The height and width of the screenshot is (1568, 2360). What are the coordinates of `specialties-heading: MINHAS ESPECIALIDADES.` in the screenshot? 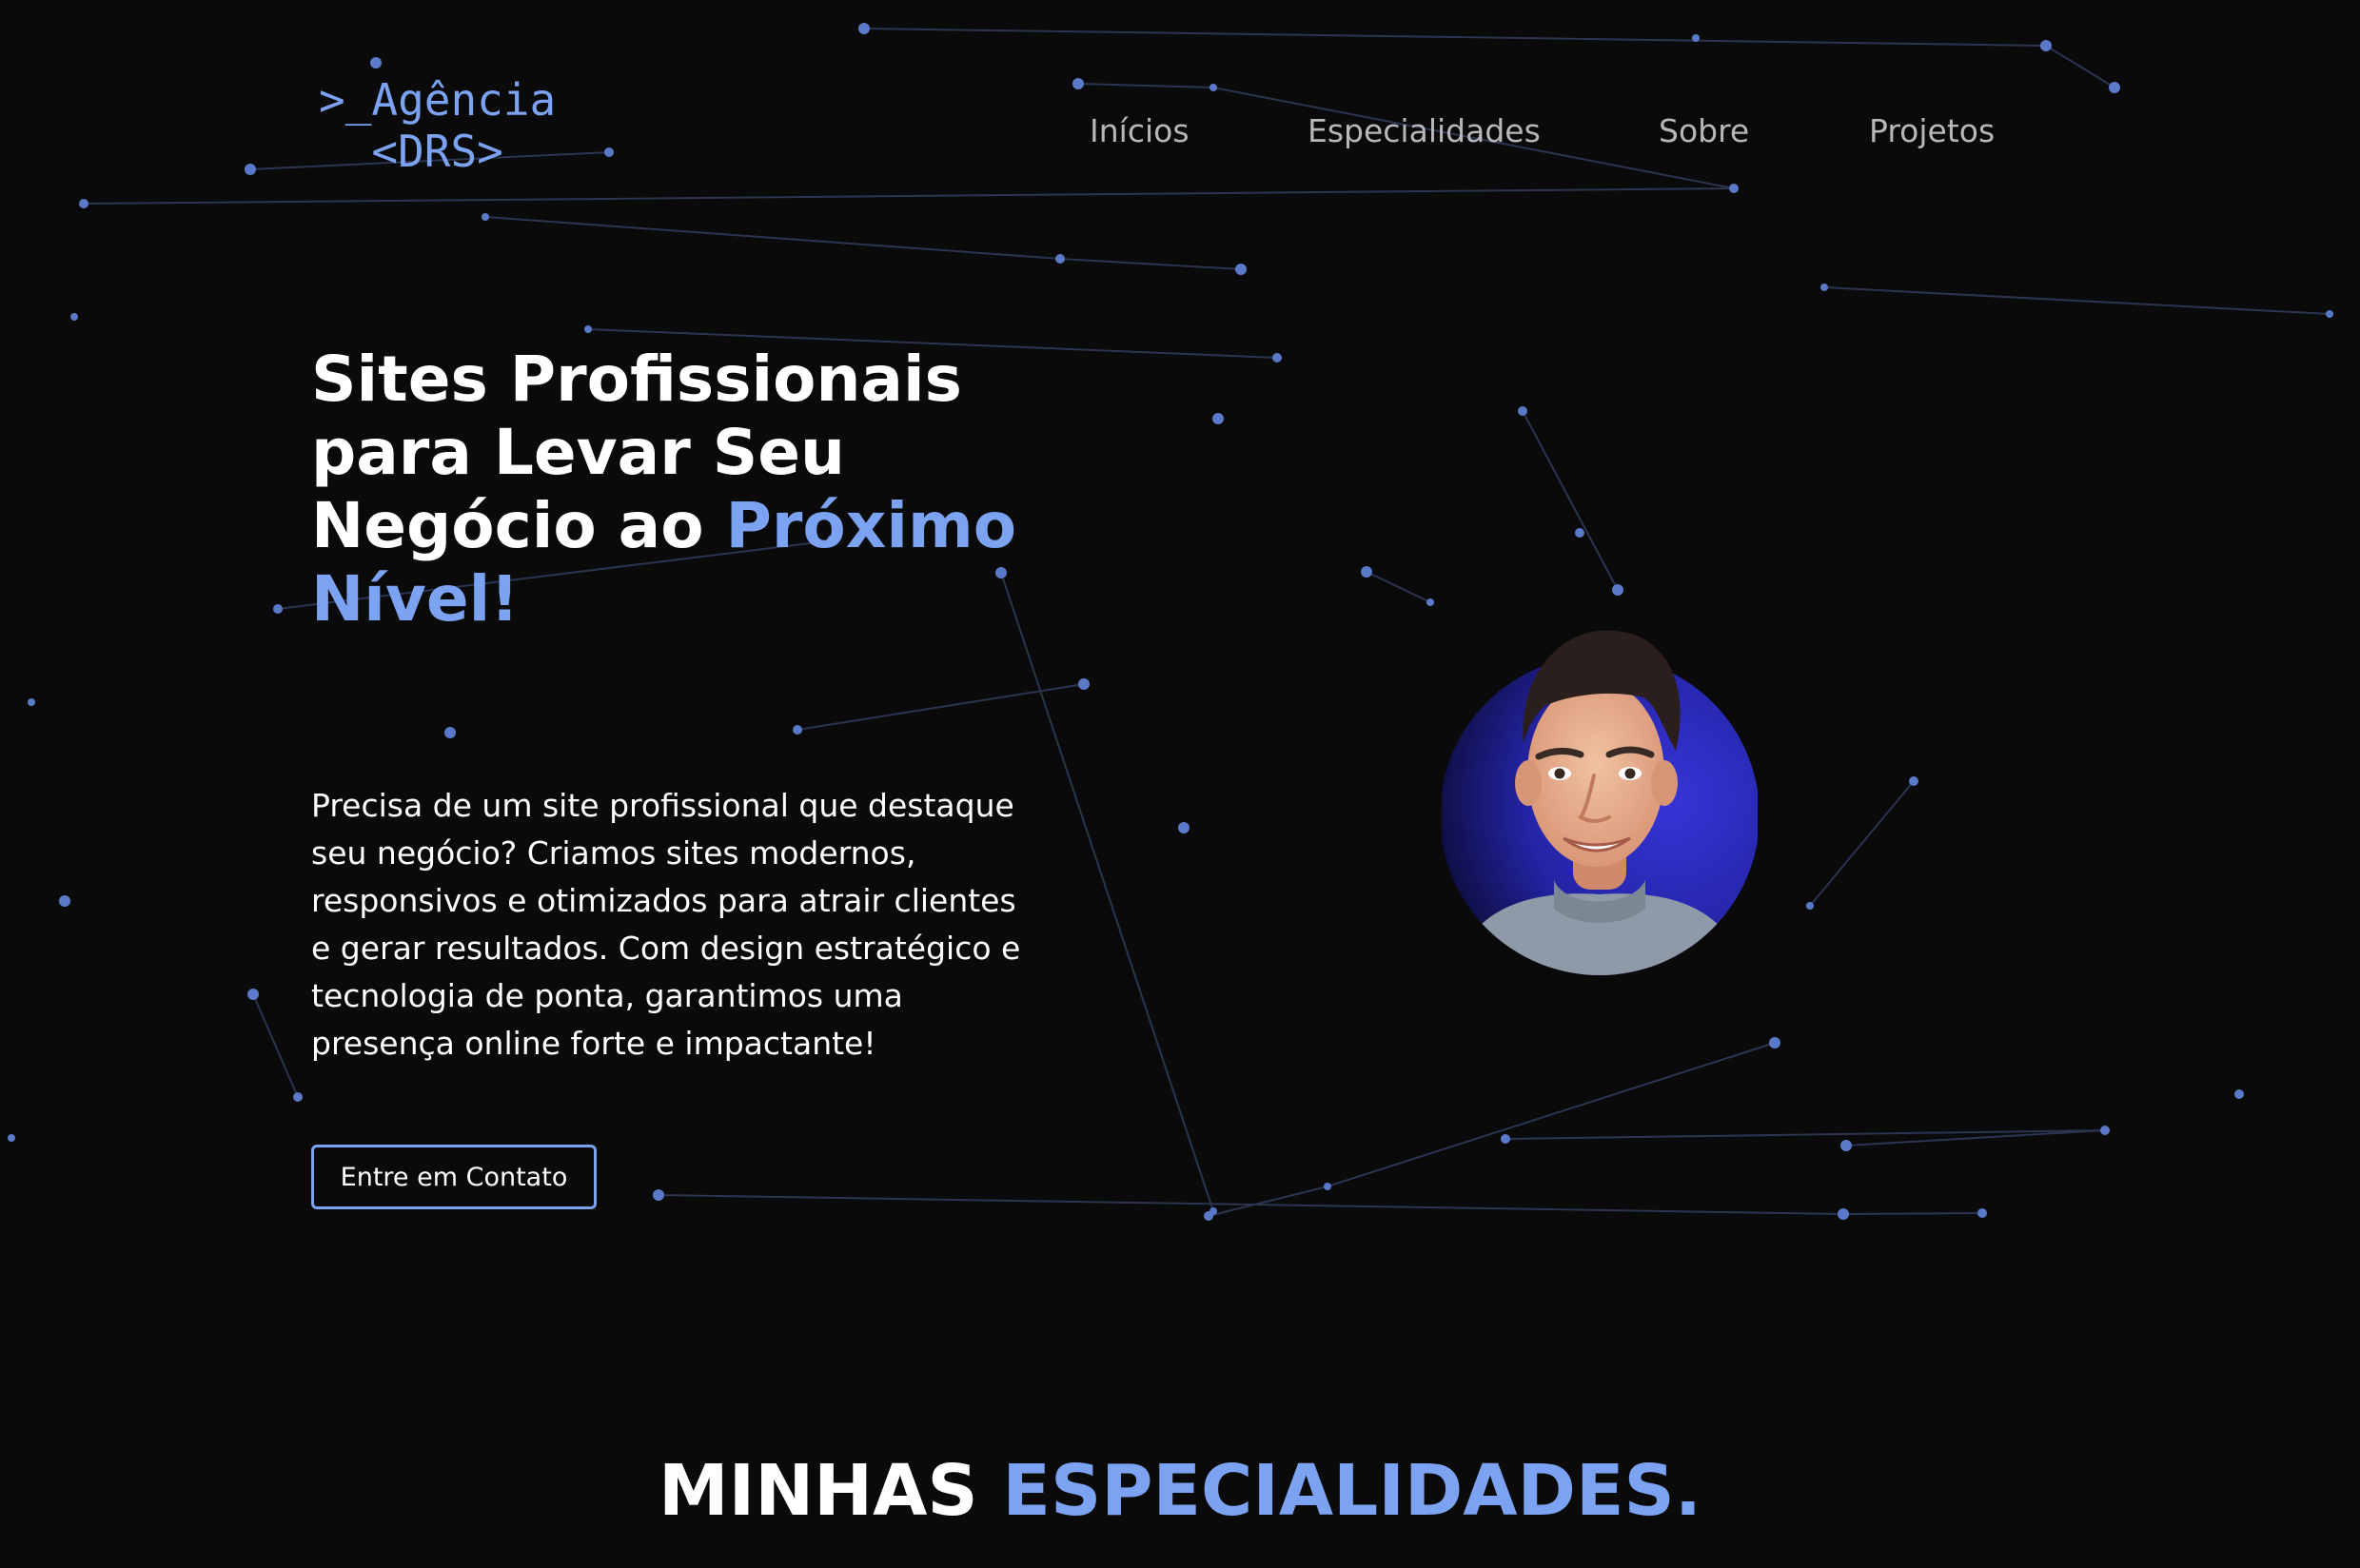 It's located at (1180, 1491).